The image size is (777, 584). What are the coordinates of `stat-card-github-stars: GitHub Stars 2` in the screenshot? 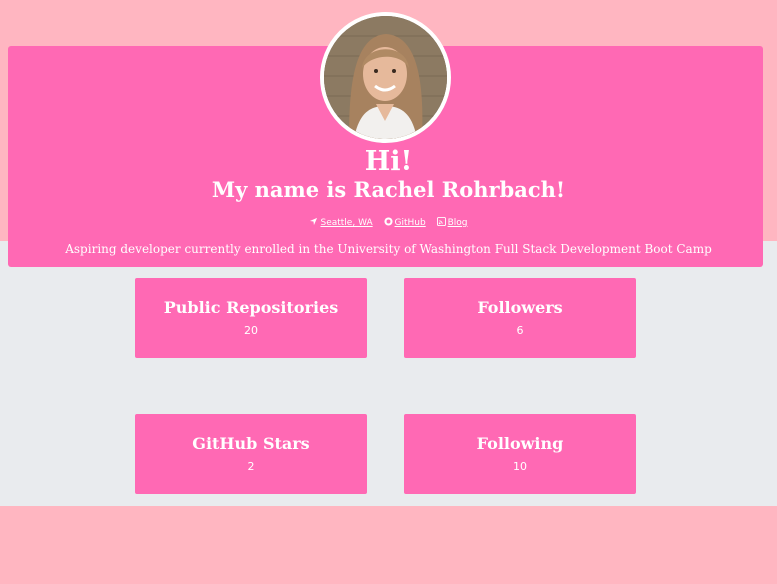 It's located at (251, 454).